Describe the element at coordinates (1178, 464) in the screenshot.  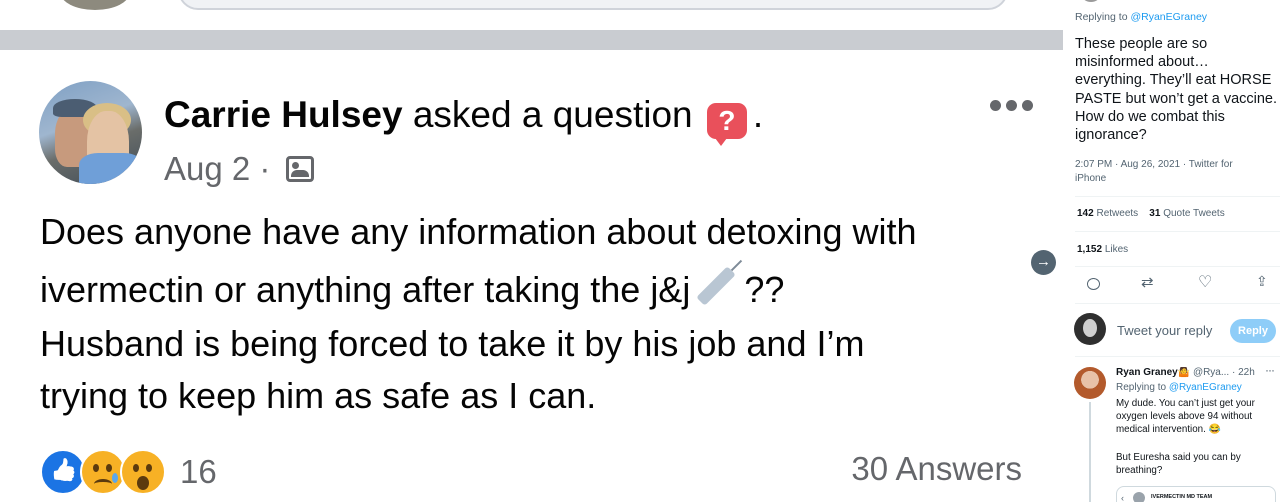
I see `reply-text-2: But Euresha said you can by breathing?` at that location.